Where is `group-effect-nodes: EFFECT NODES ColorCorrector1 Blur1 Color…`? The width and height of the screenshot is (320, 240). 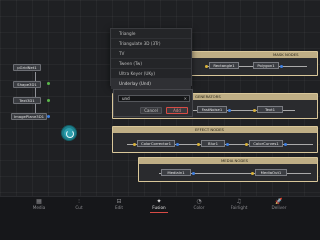
group-effect-nodes: EFFECT NODES ColorCorrector1 Blur1 Color… is located at coordinates (215, 139).